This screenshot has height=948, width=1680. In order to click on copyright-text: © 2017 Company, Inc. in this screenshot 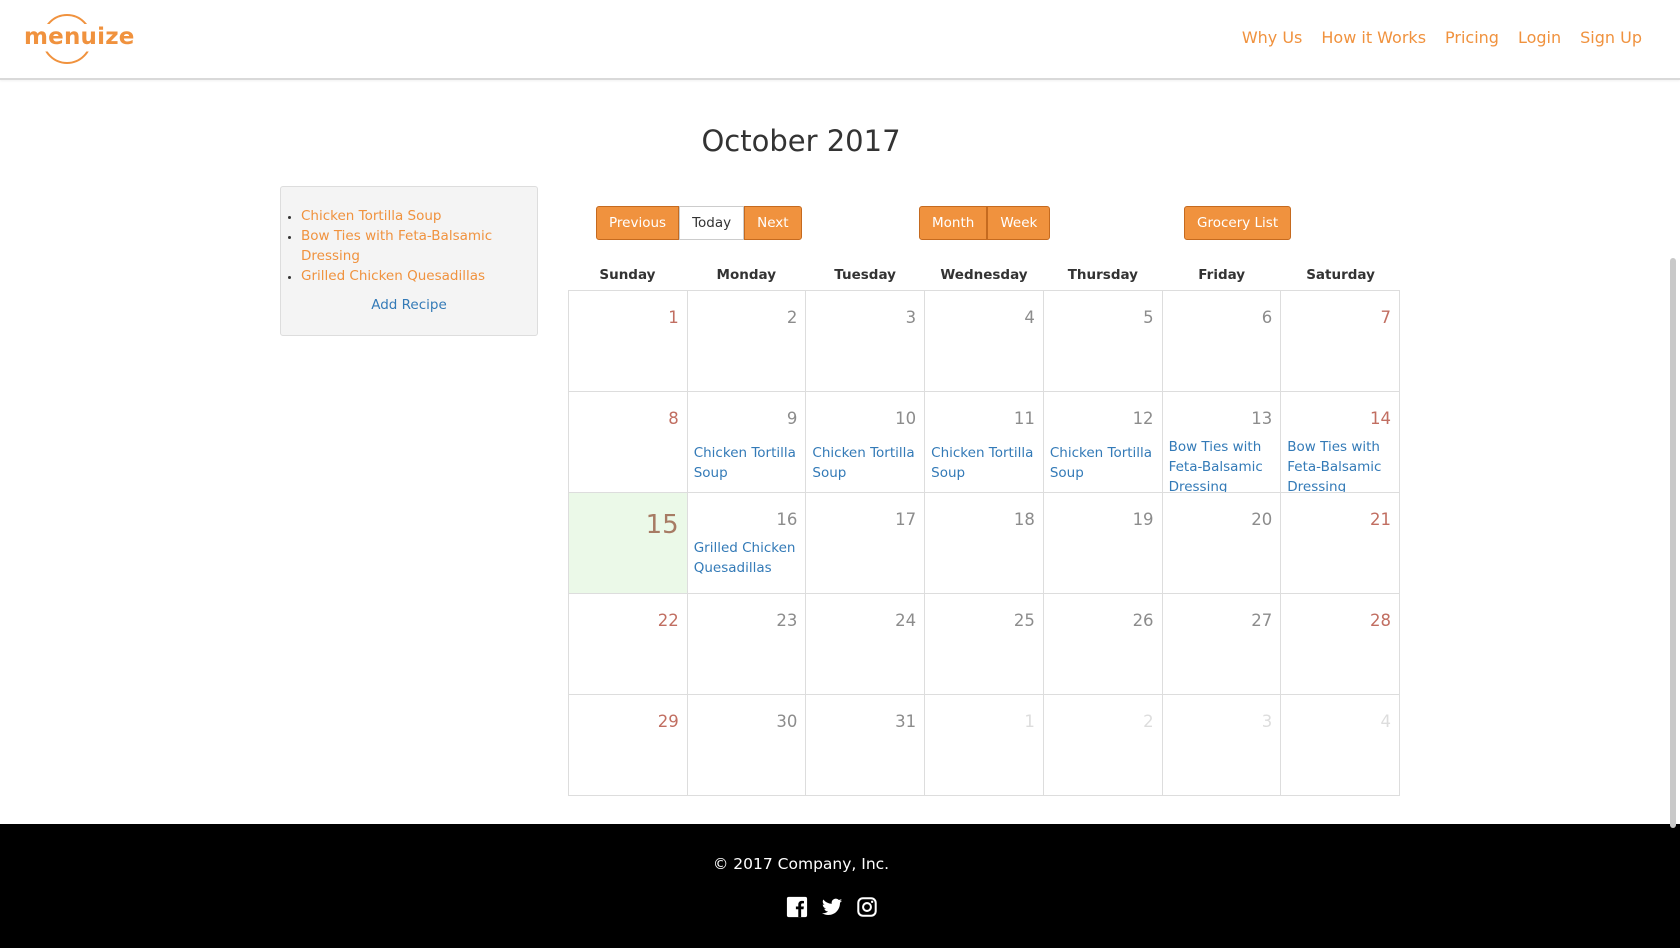, I will do `click(801, 864)`.